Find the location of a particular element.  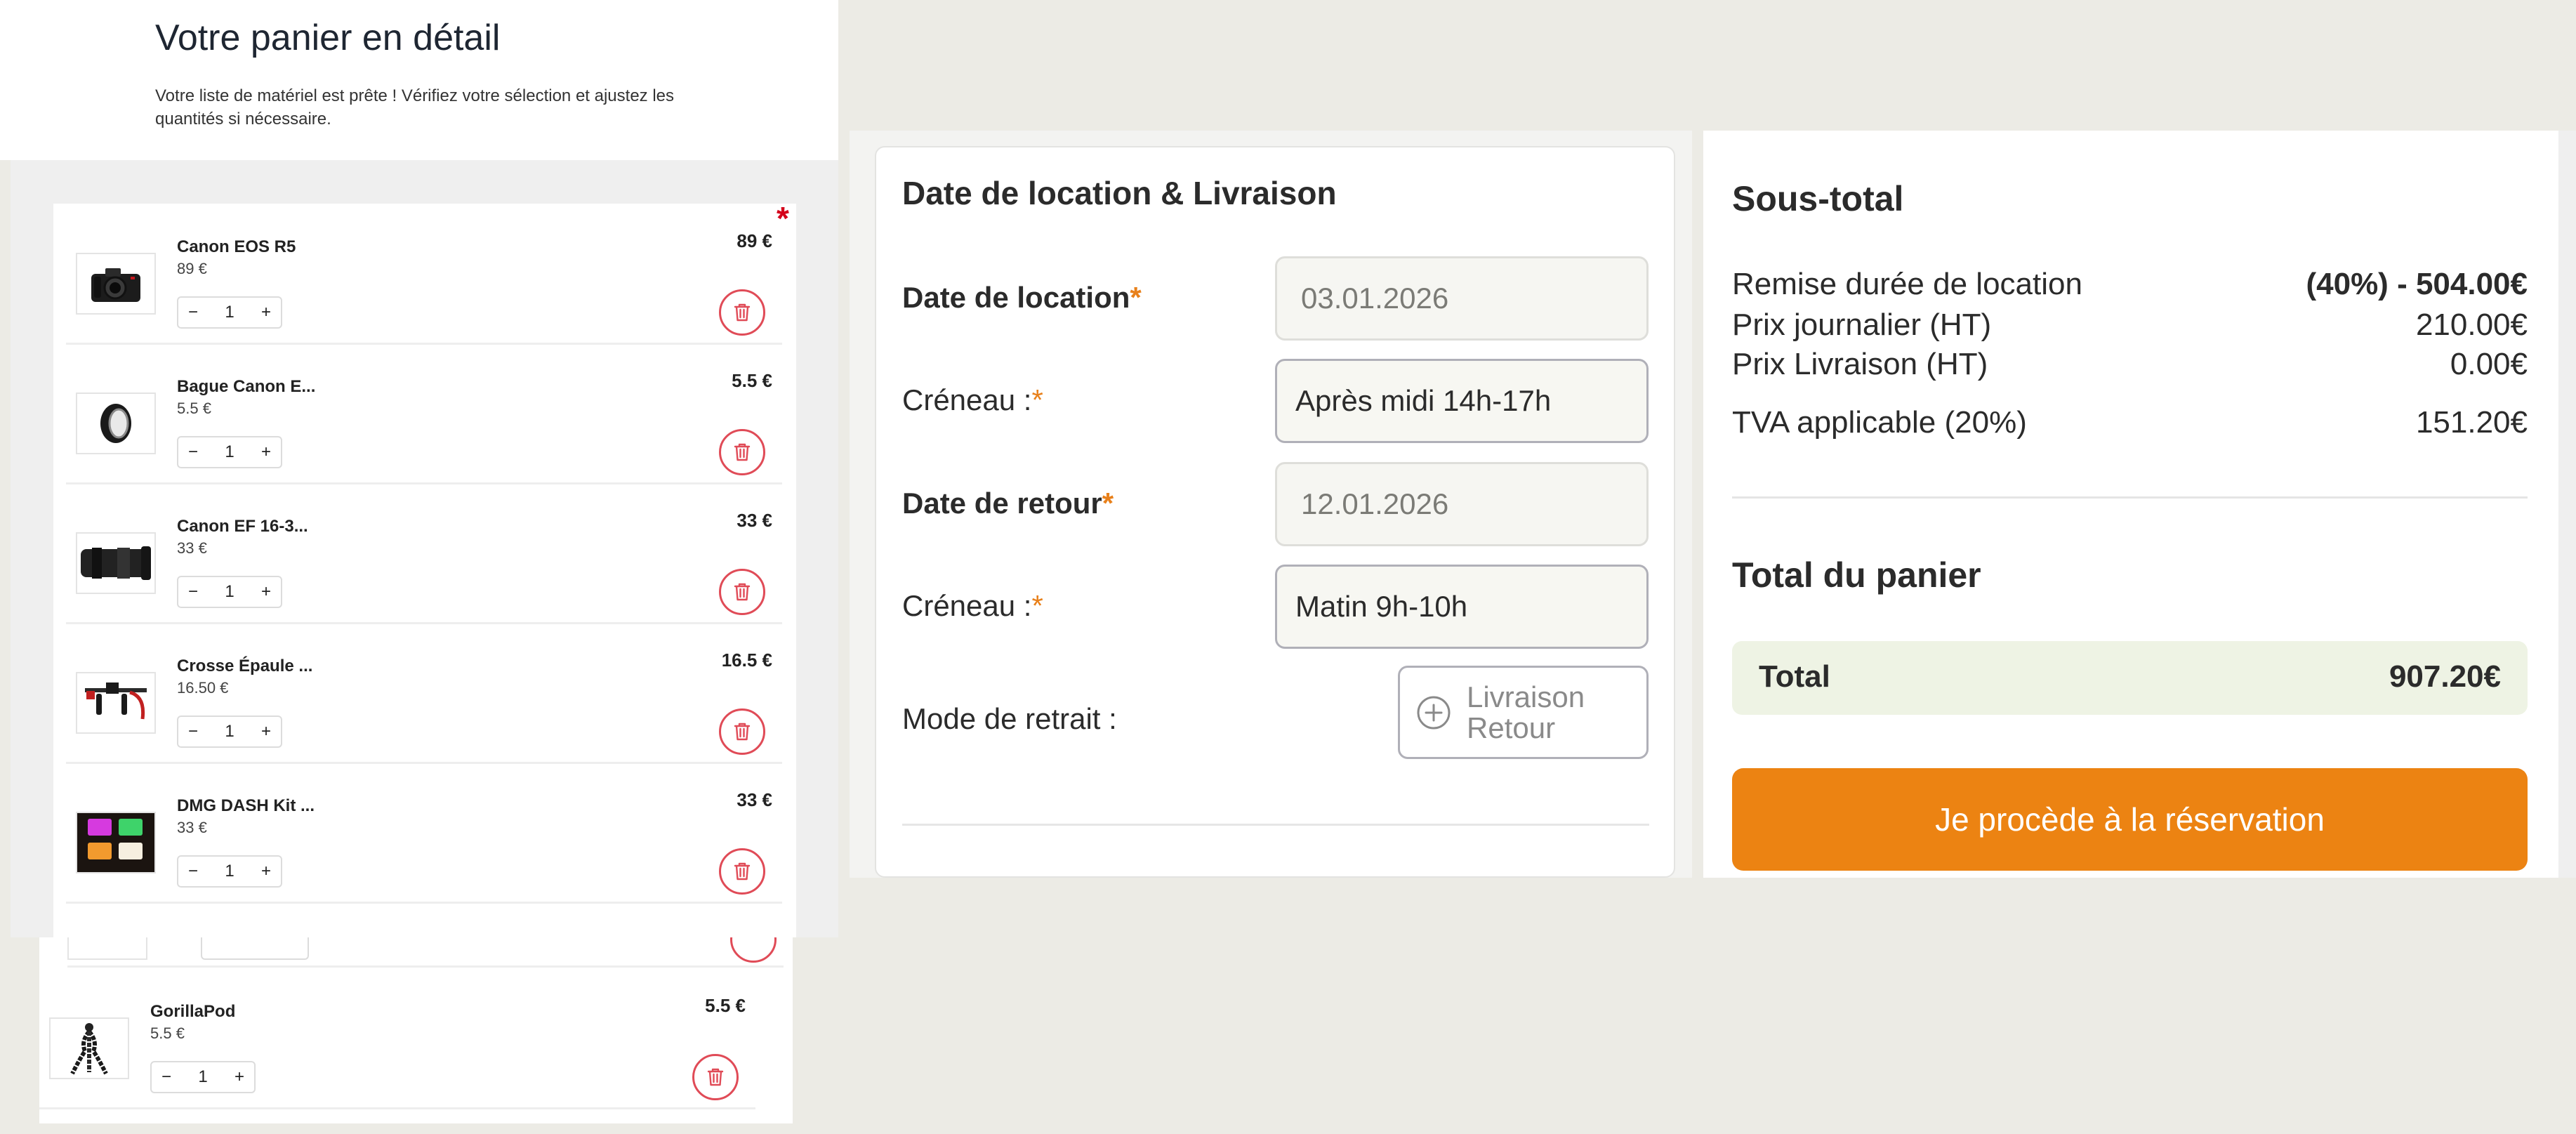

delivery-price-value: 0.00€ is located at coordinates (2489, 364).